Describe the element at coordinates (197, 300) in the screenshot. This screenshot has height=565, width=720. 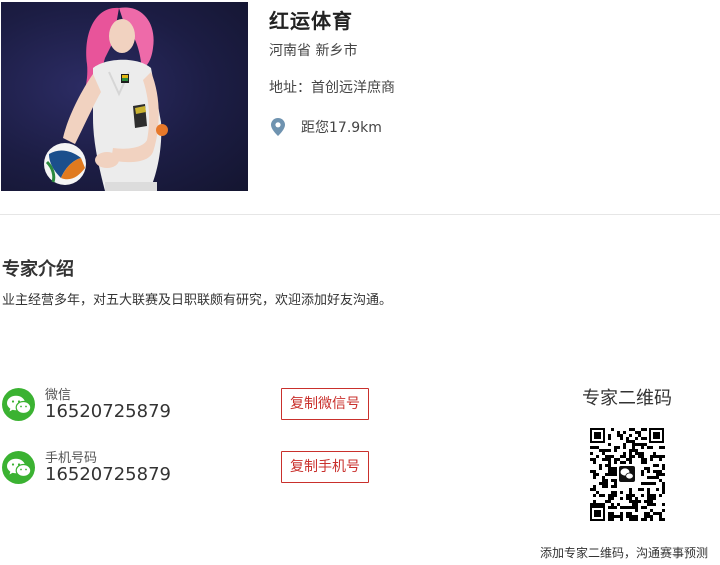
I see `intro-text: 业主经营多年，对五大联赛及日职联颇有研究，欢迎添加好友沟通。` at that location.